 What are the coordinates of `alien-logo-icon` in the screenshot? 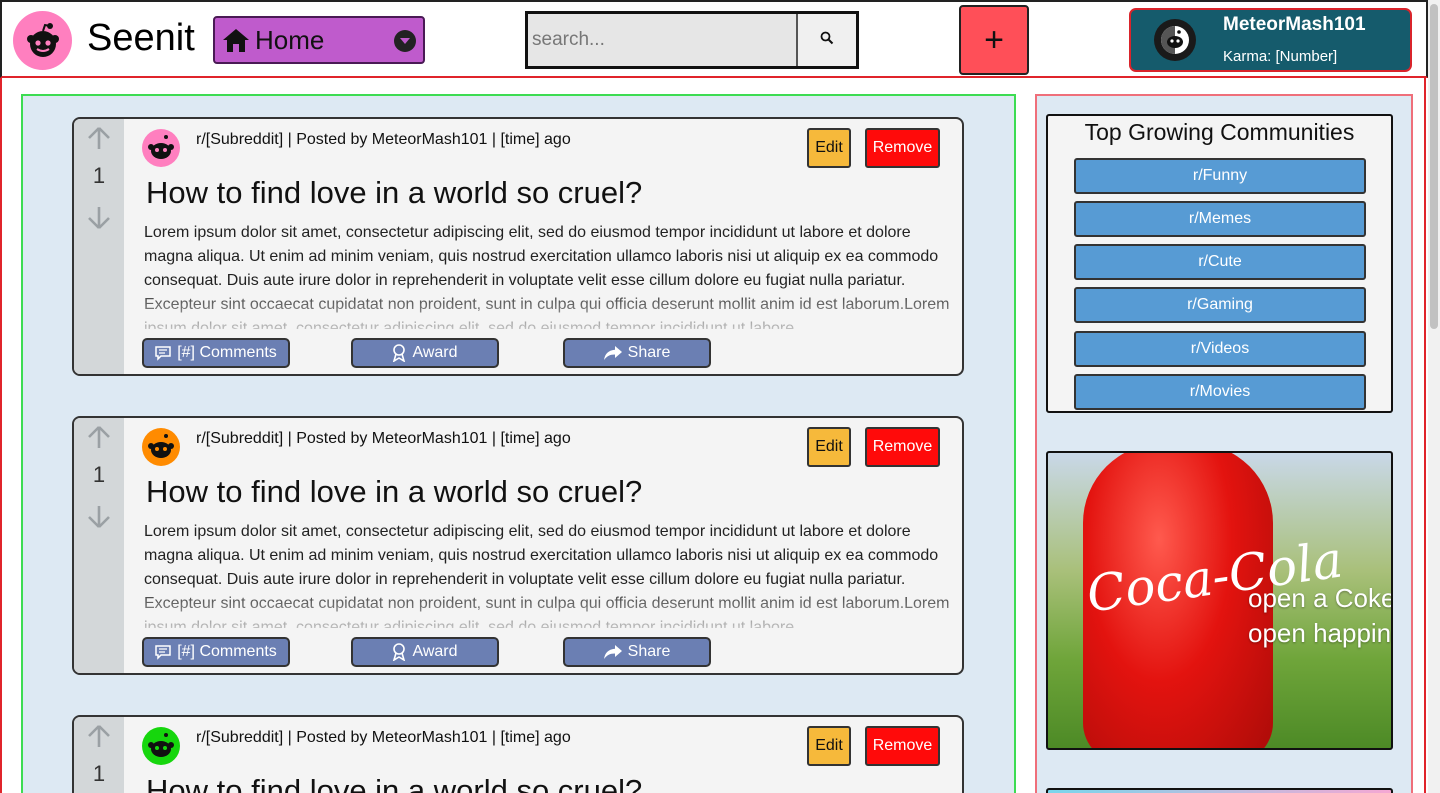 It's located at (42, 40).